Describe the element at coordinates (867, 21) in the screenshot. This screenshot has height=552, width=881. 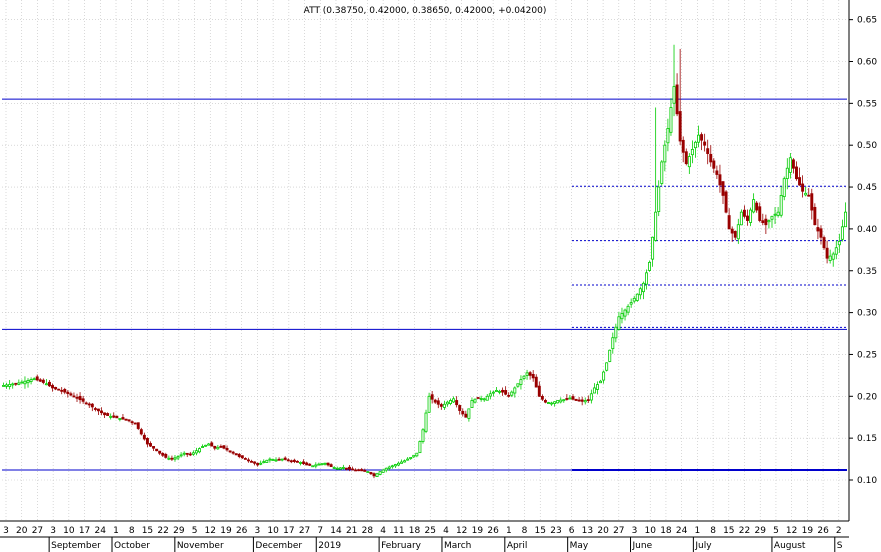
I see `y-tick-label: 0.65` at that location.